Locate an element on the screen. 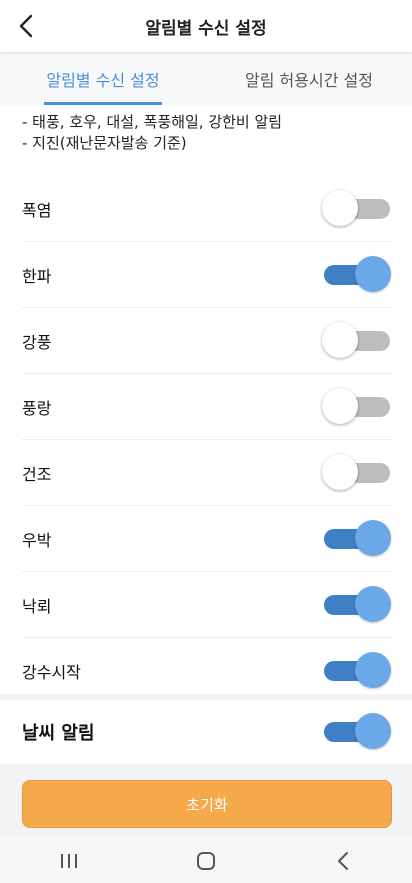 The image size is (412, 883). alert-row-strong-wind: 강풍 is located at coordinates (207, 341).